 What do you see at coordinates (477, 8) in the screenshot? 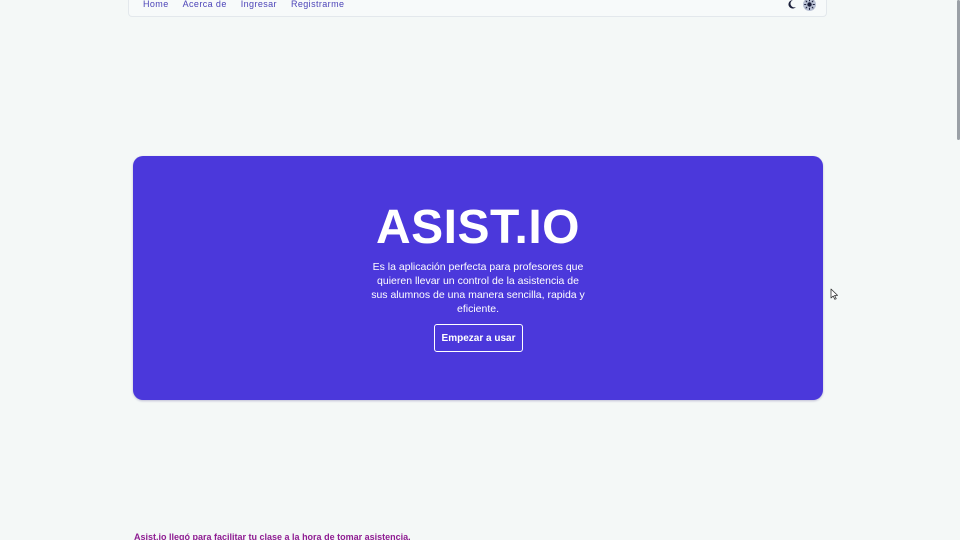
I see `navbar: Home Acerca de Ingresar Registrarme` at bounding box center [477, 8].